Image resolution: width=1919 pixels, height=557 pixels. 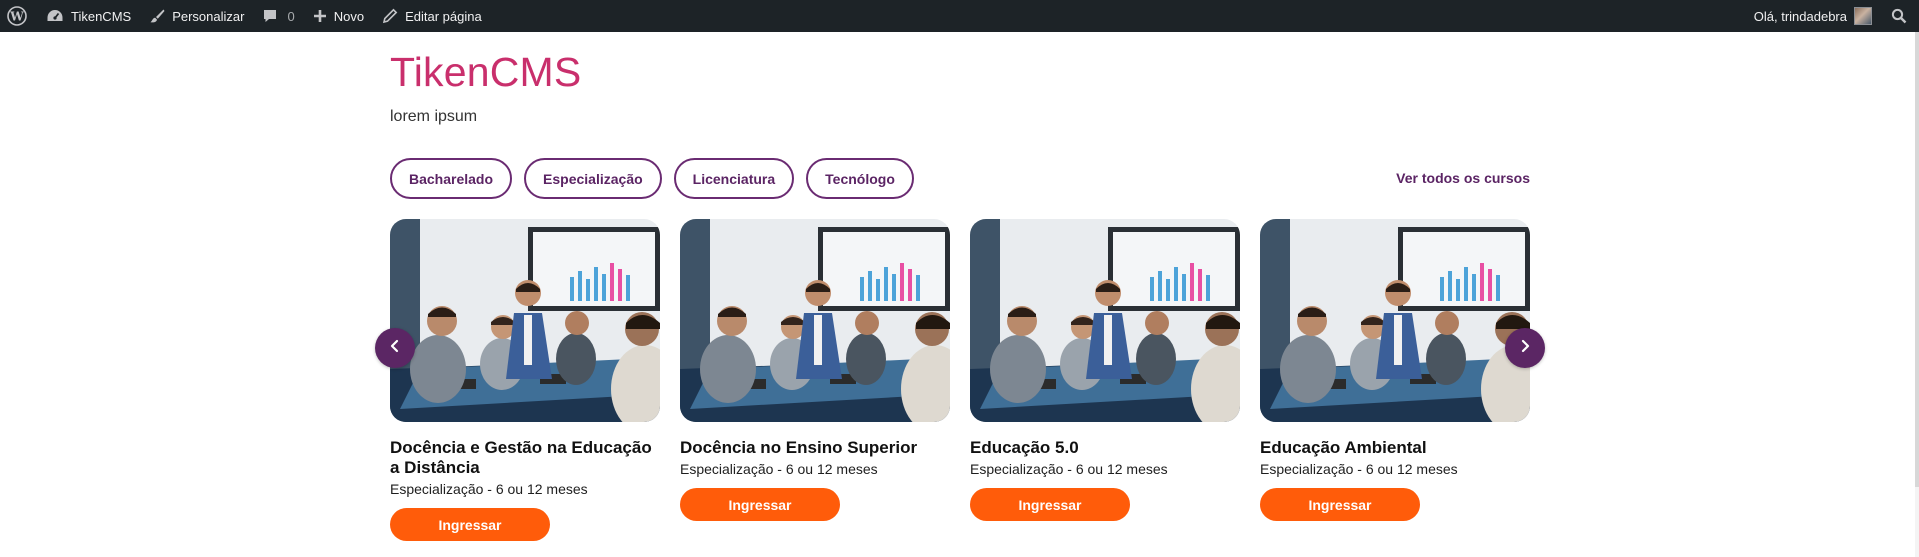 I want to click on course-title: Docência no Ensino Superior, so click(x=815, y=448).